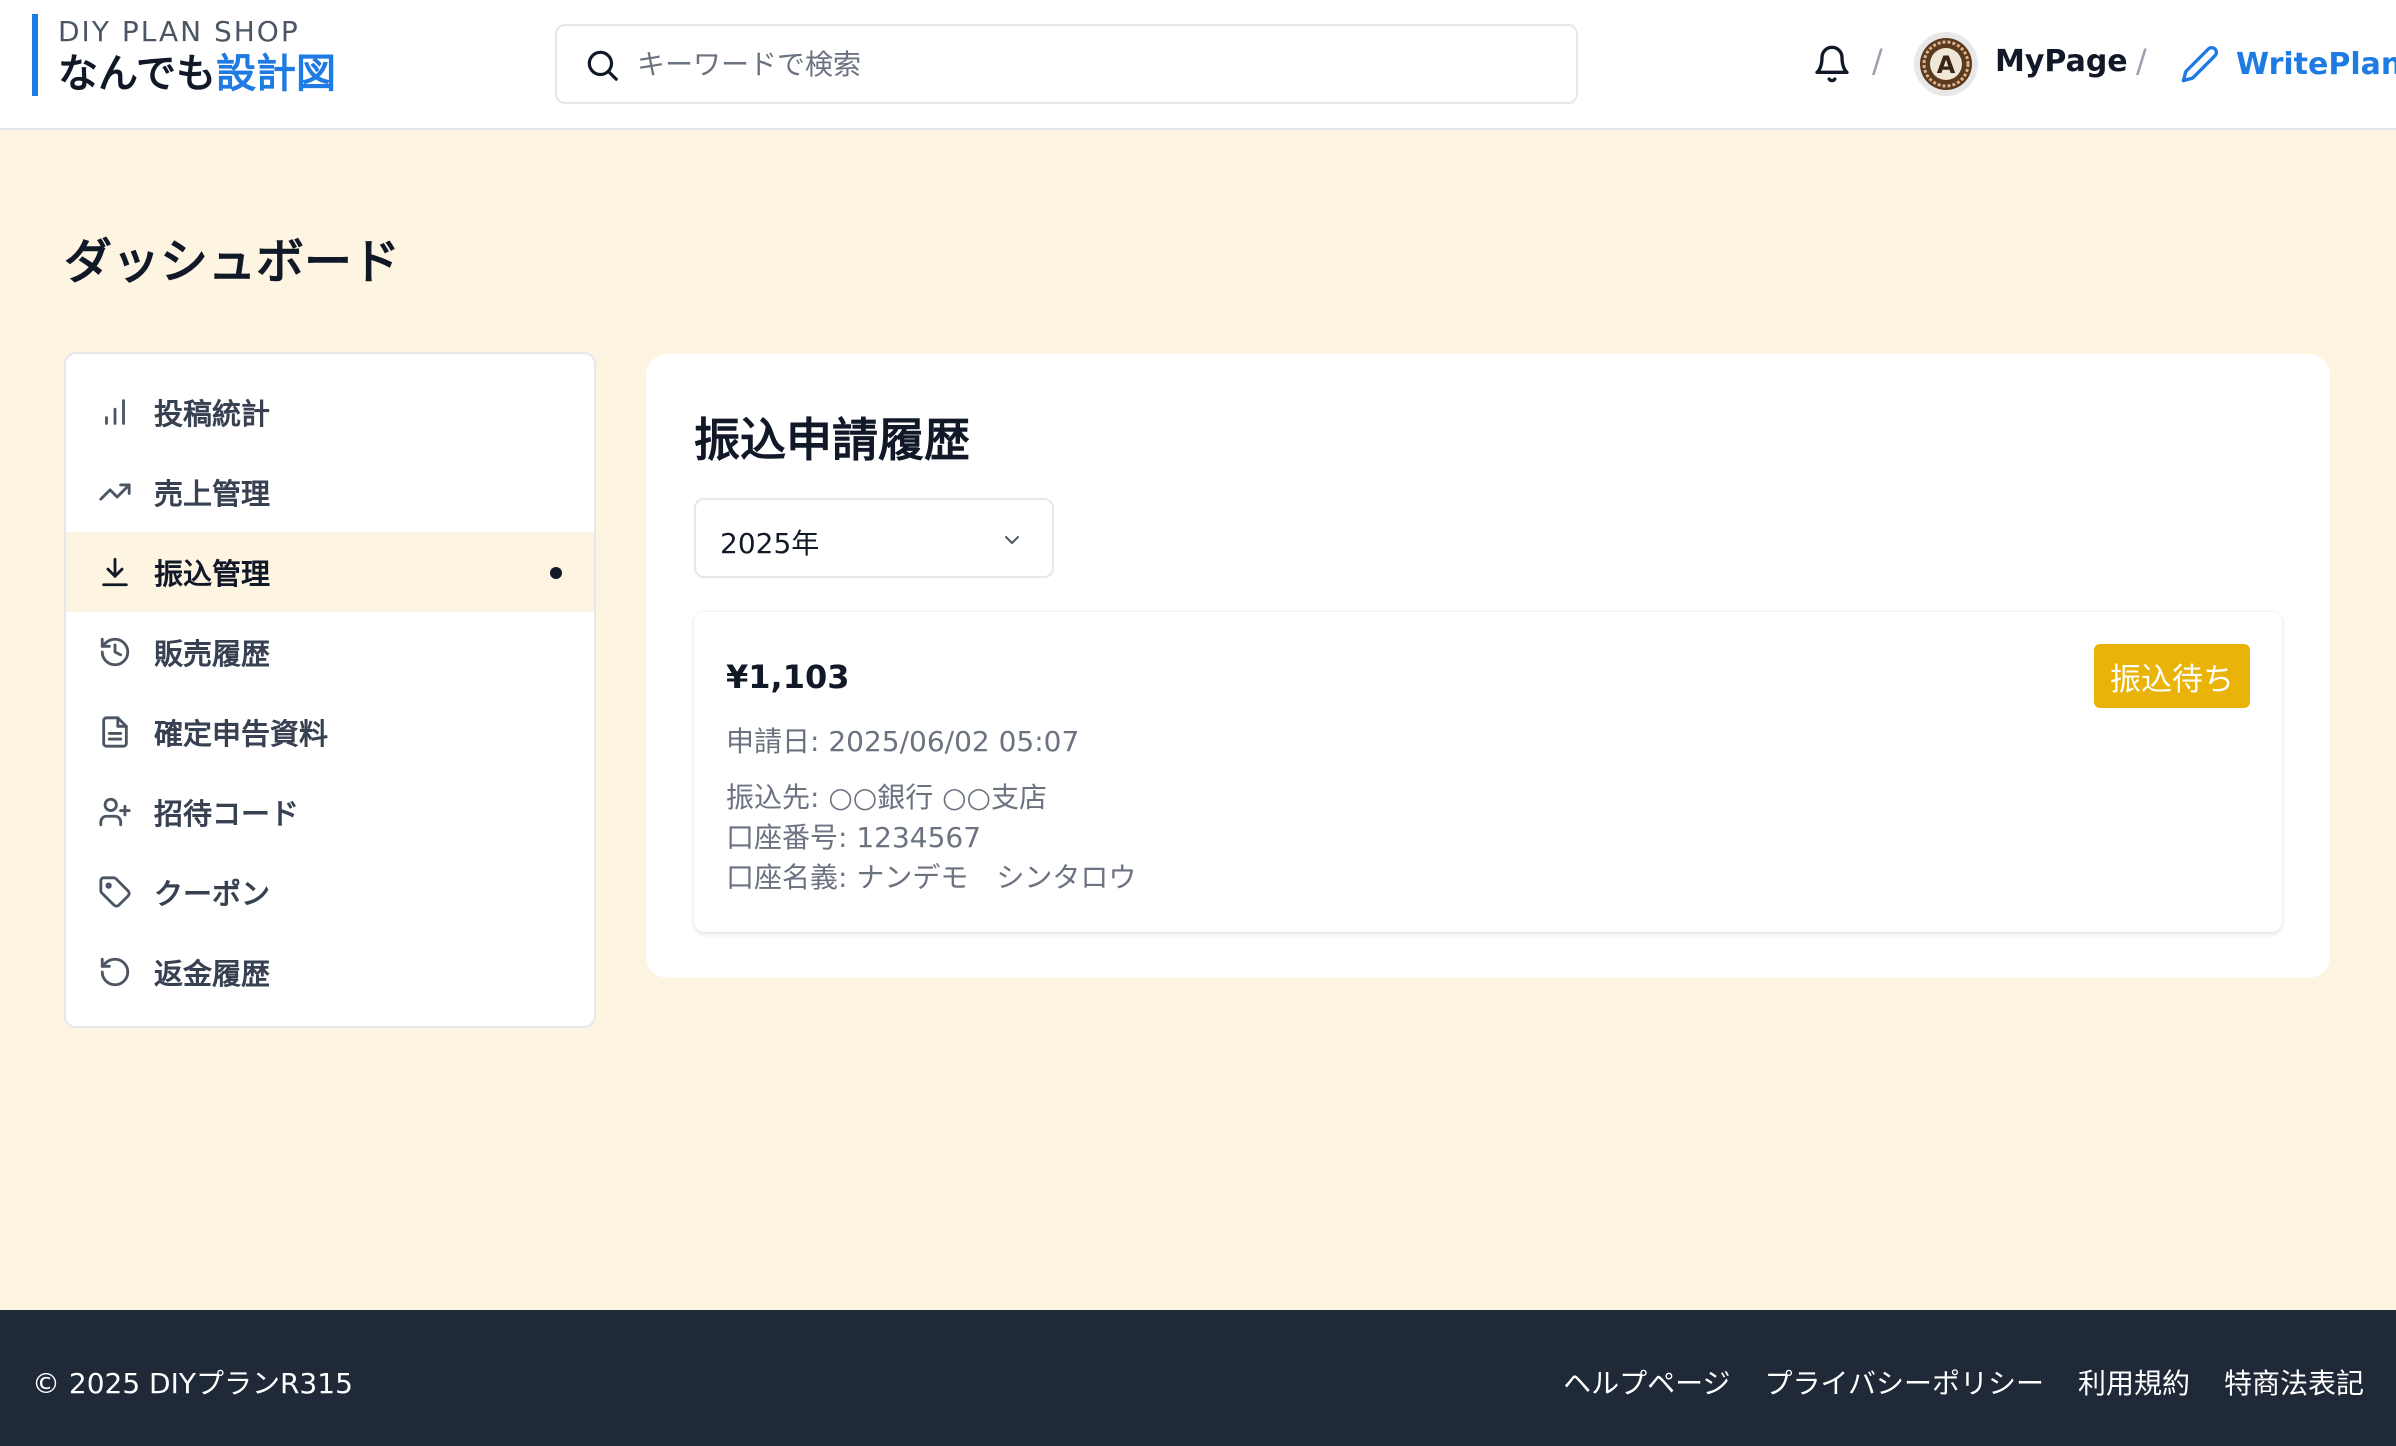 This screenshot has width=2396, height=1446. What do you see at coordinates (115, 652) in the screenshot?
I see `history-icon` at bounding box center [115, 652].